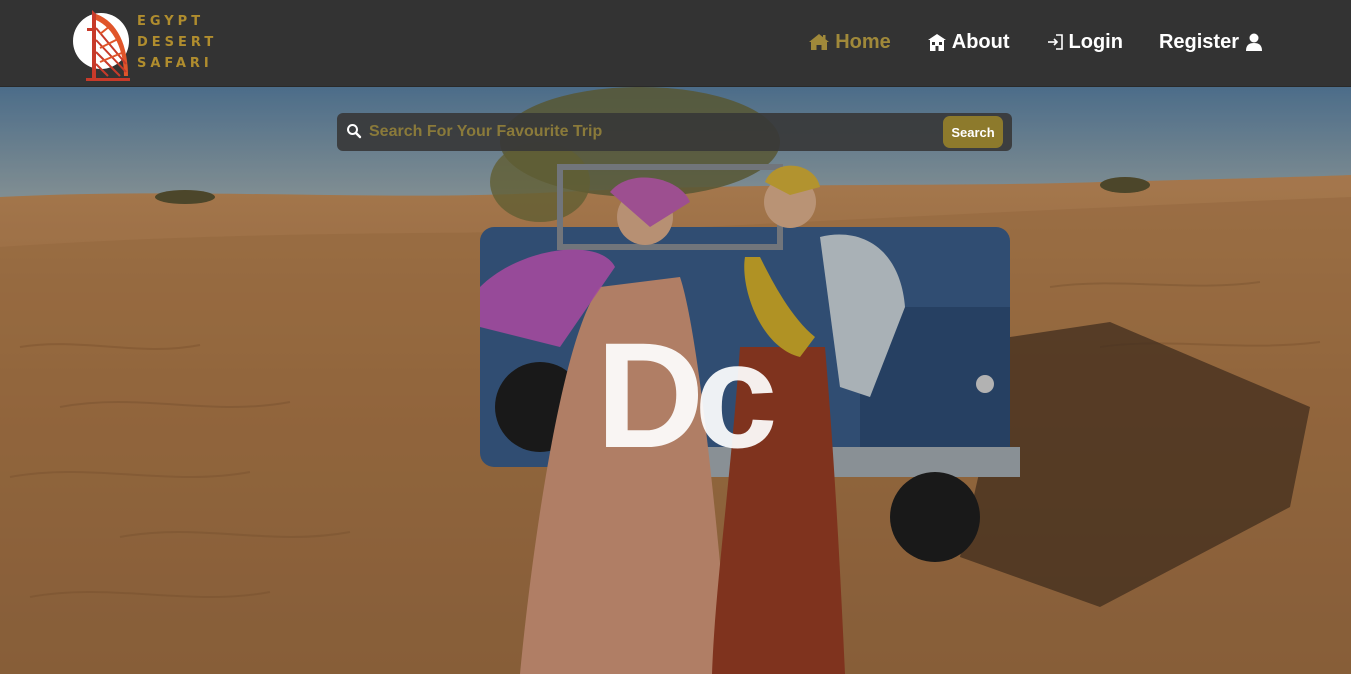 Image resolution: width=1351 pixels, height=674 pixels. I want to click on nav-home-link: Home, so click(849, 42).